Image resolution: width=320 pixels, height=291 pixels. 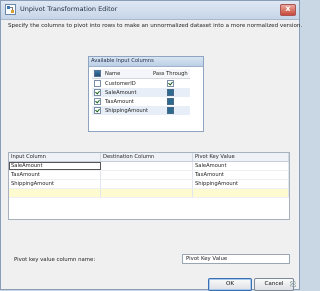 What do you see at coordinates (55, 184) in the screenshot?
I see `input-column-cell: ShippingAmount` at bounding box center [55, 184].